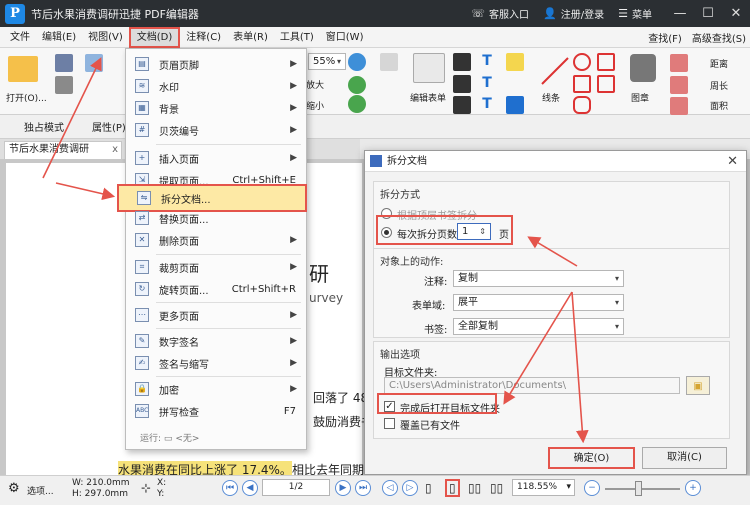 This screenshot has height=505, width=750. What do you see at coordinates (606, 84) in the screenshot?
I see `polygon-tool-icon` at bounding box center [606, 84].